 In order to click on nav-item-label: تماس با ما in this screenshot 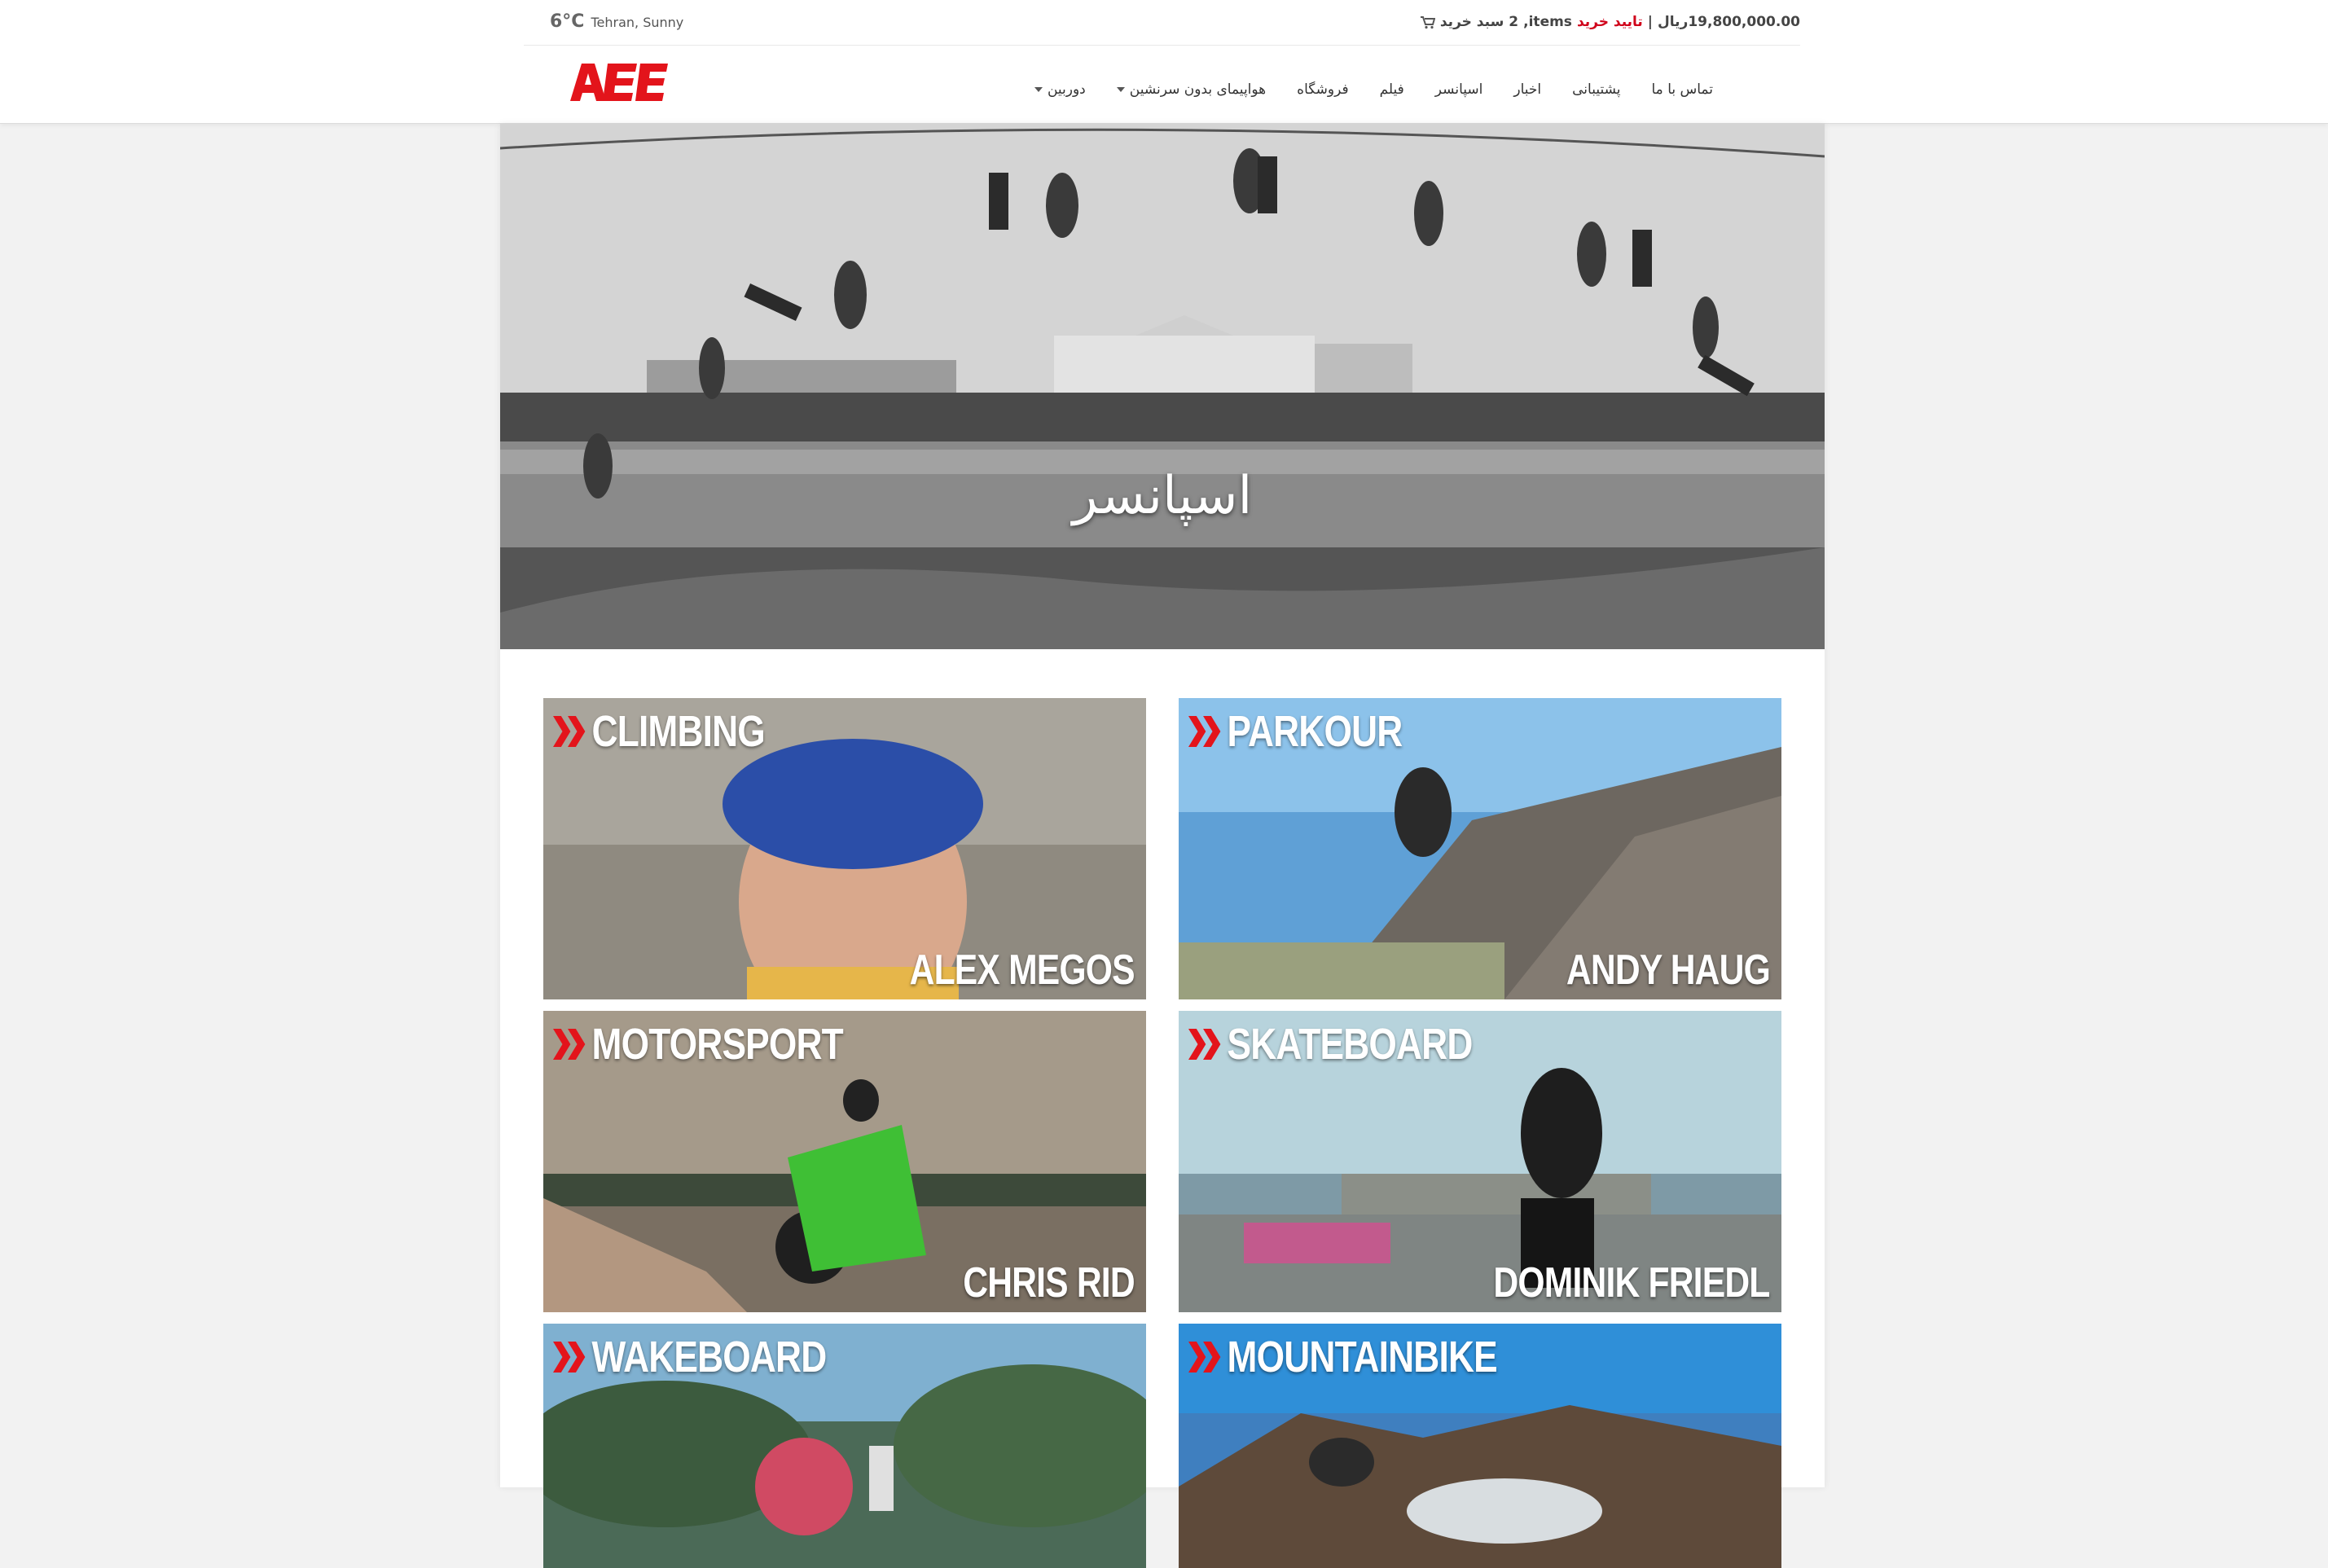, I will do `click(1683, 89)`.